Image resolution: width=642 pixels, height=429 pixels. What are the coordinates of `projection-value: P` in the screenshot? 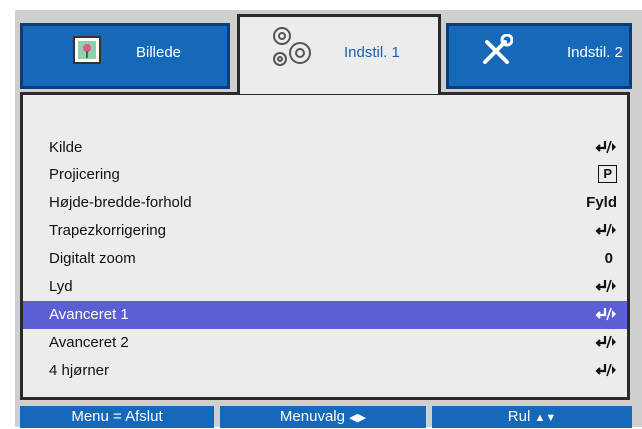 It's located at (607, 174).